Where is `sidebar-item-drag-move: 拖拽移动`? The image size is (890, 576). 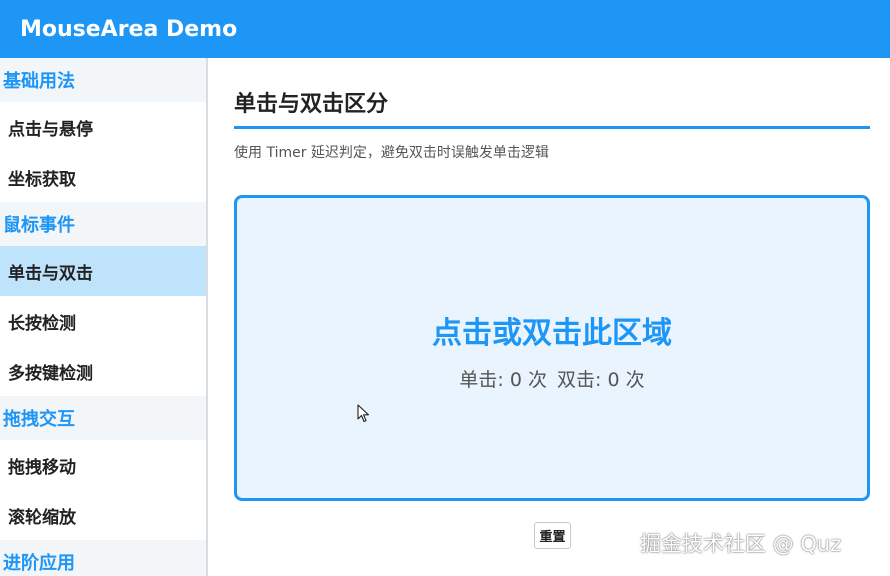
sidebar-item-drag-move: 拖拽移动 is located at coordinates (103, 465).